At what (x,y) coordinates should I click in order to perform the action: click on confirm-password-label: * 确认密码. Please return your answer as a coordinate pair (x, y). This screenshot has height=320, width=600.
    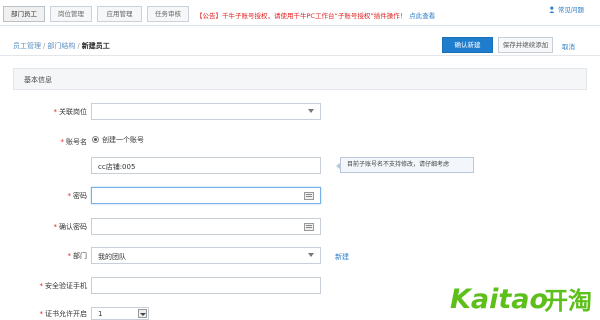
    Looking at the image, I should click on (50, 227).